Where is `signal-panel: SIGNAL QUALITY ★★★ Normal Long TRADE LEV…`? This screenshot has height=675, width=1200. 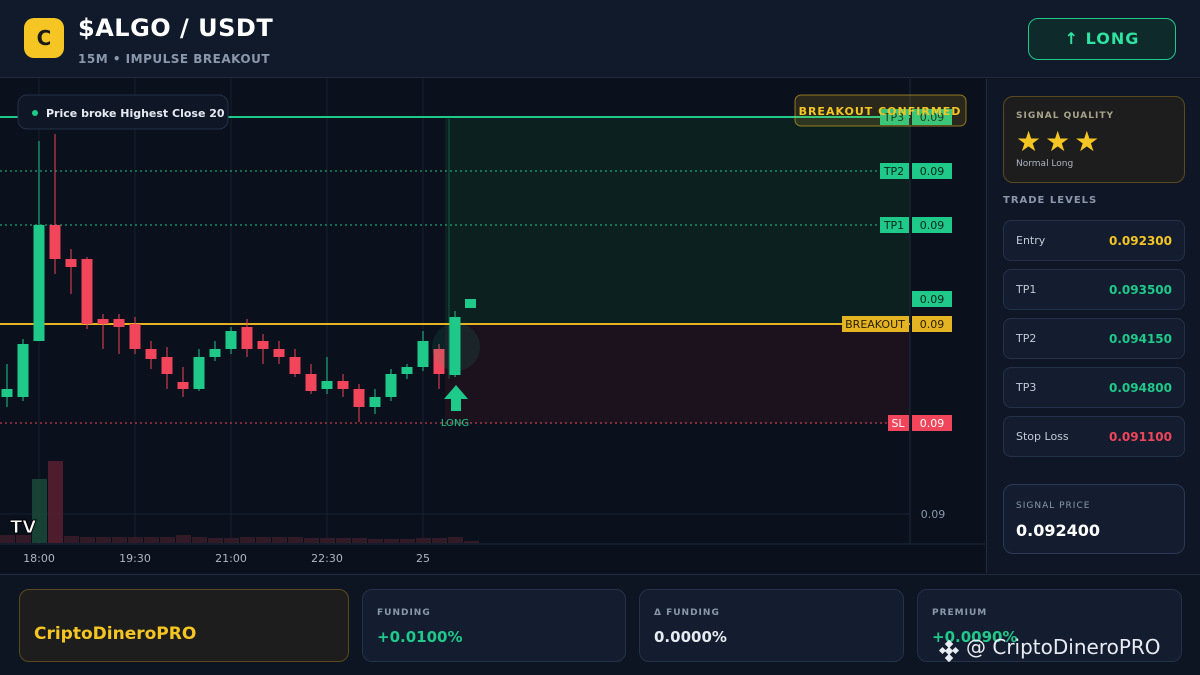 signal-panel: SIGNAL QUALITY ★★★ Normal Long TRADE LEV… is located at coordinates (1093, 326).